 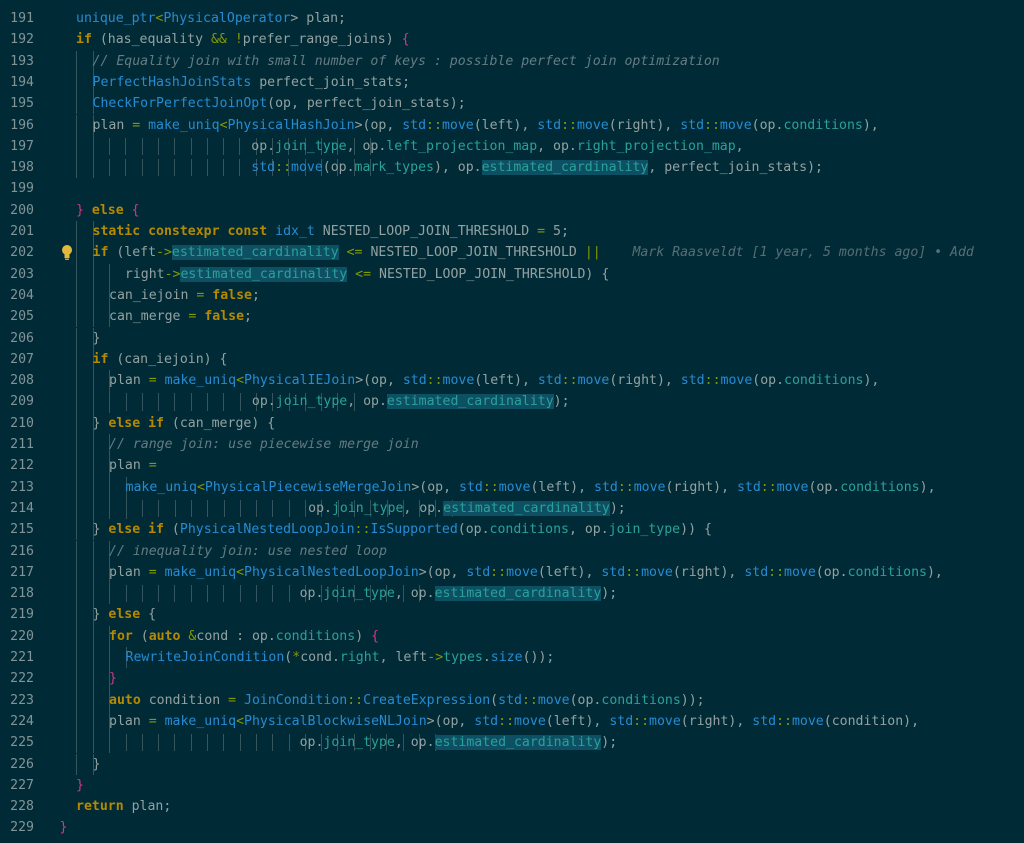 What do you see at coordinates (355, 252) in the screenshot?
I see `code-token: <=` at bounding box center [355, 252].